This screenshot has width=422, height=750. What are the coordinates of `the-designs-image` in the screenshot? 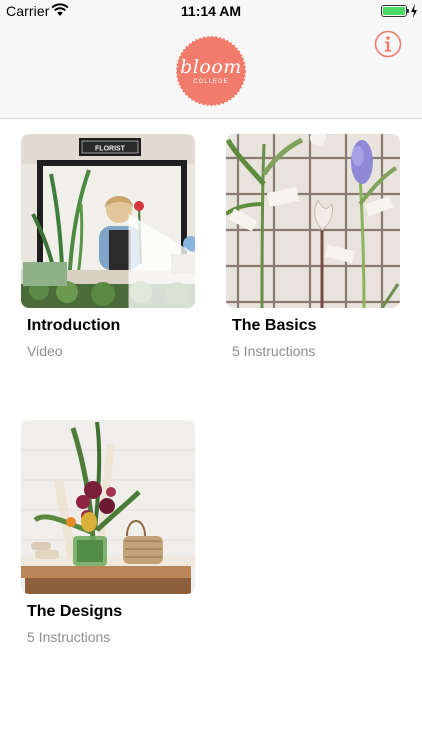 It's located at (108, 507).